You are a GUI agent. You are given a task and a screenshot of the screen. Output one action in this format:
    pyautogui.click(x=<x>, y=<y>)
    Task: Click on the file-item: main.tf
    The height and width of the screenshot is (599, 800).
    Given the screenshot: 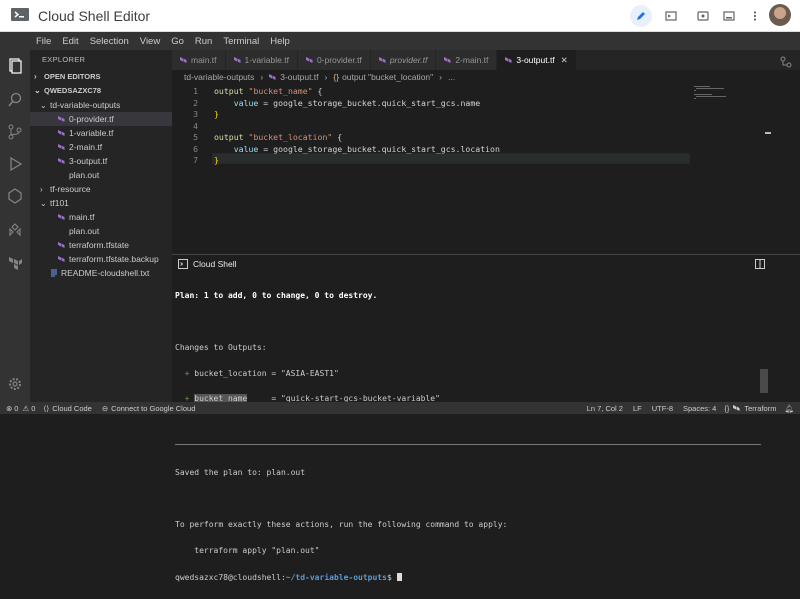 What is the action you would take?
    pyautogui.click(x=101, y=217)
    